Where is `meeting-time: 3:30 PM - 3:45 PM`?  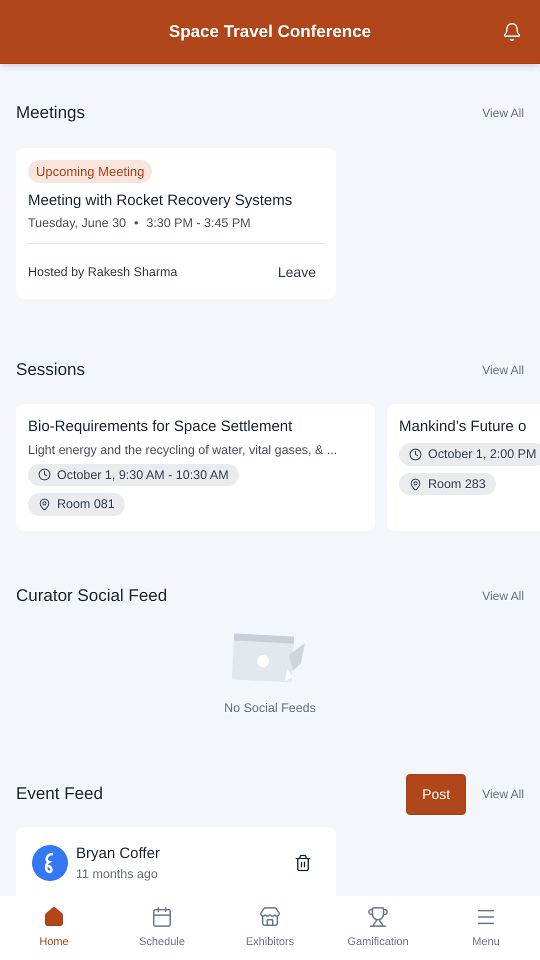 meeting-time: 3:30 PM - 3:45 PM is located at coordinates (198, 223).